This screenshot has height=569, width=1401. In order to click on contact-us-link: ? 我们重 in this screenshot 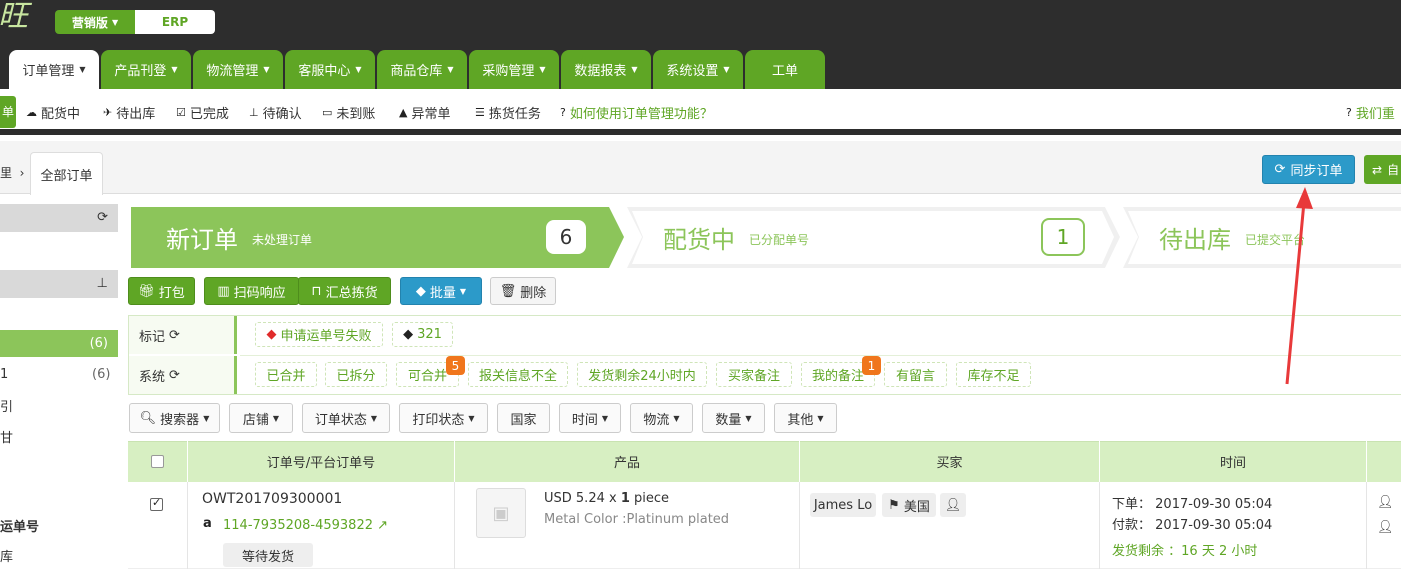, I will do `click(1370, 112)`.